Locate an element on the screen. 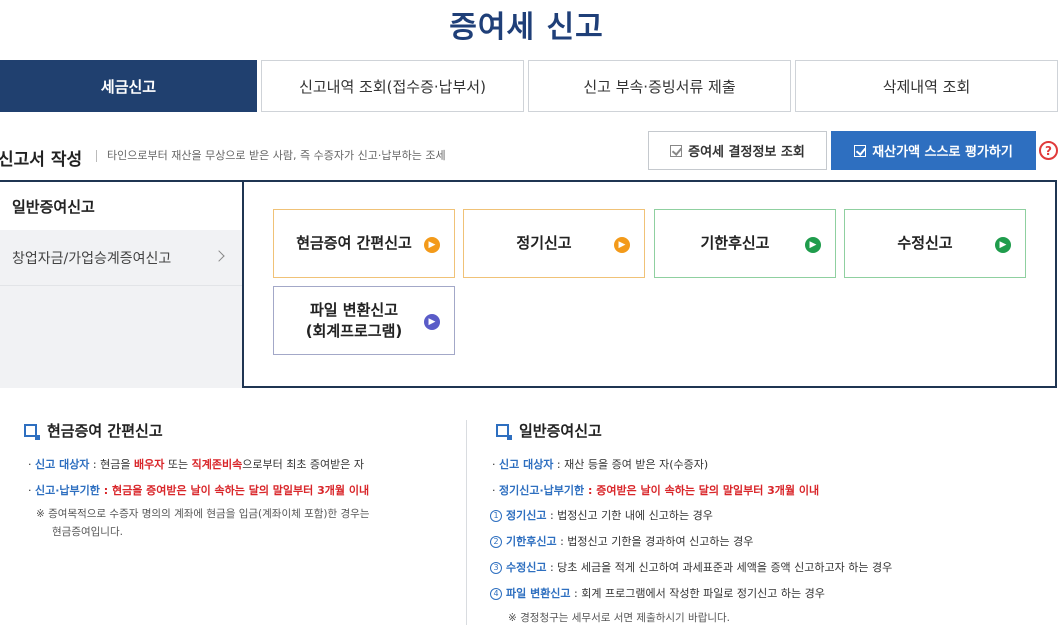 This screenshot has height=640, width=1063. file-conversion-report-card: 파일 변환신고 (회계프로그램) ▶ is located at coordinates (364, 320).